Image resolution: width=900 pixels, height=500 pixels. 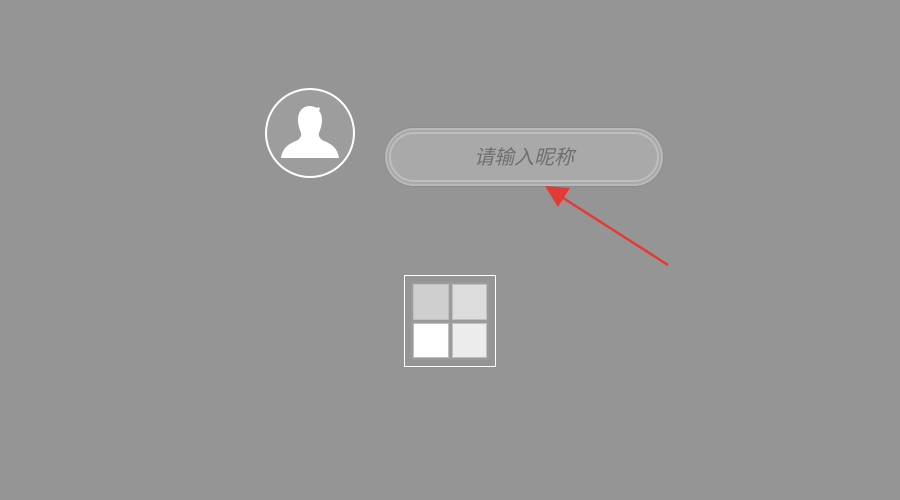 What do you see at coordinates (607, 226) in the screenshot?
I see `red-arrow-icon` at bounding box center [607, 226].